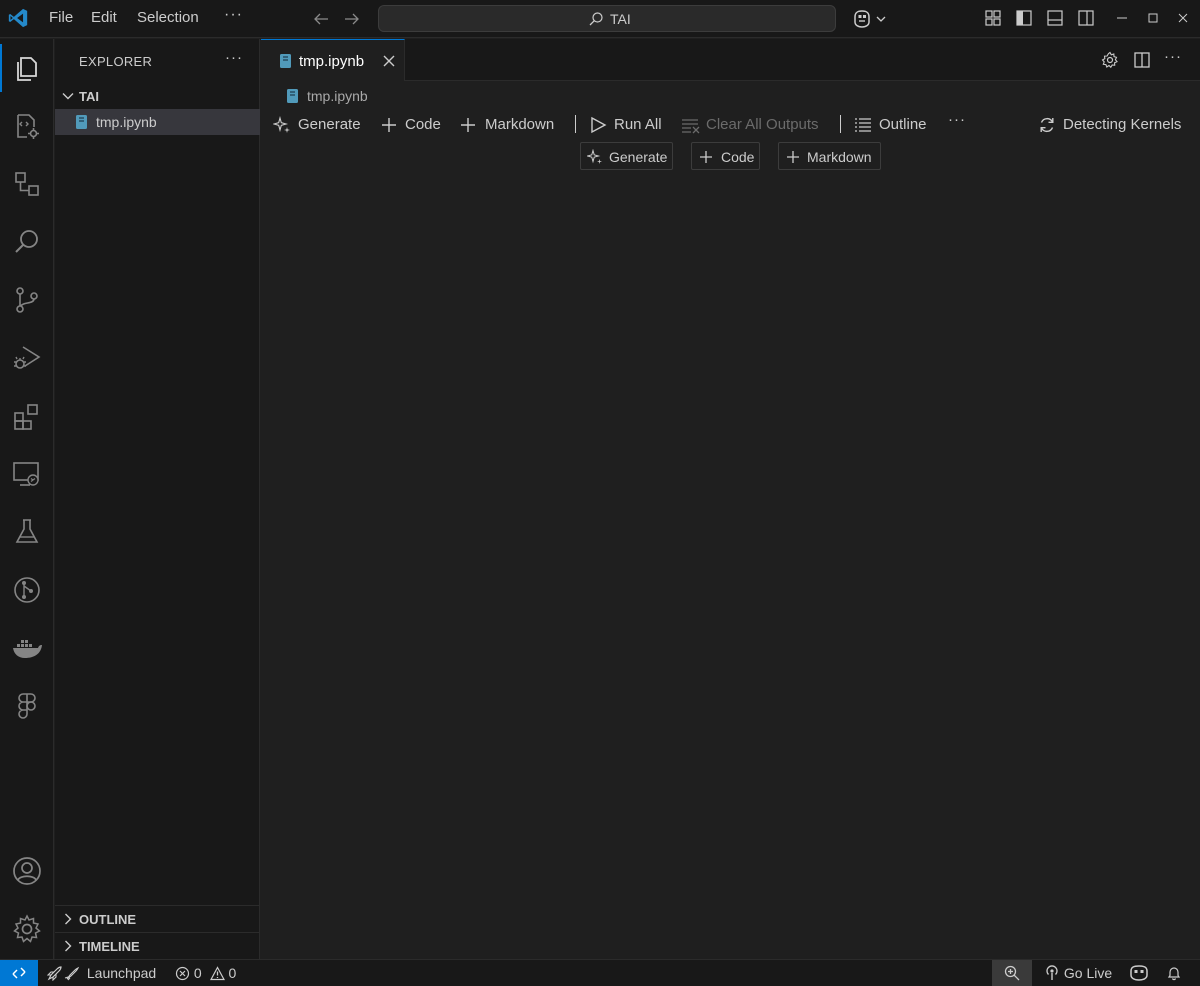 The height and width of the screenshot is (986, 1200). I want to click on command-center-label: TAI, so click(620, 19).